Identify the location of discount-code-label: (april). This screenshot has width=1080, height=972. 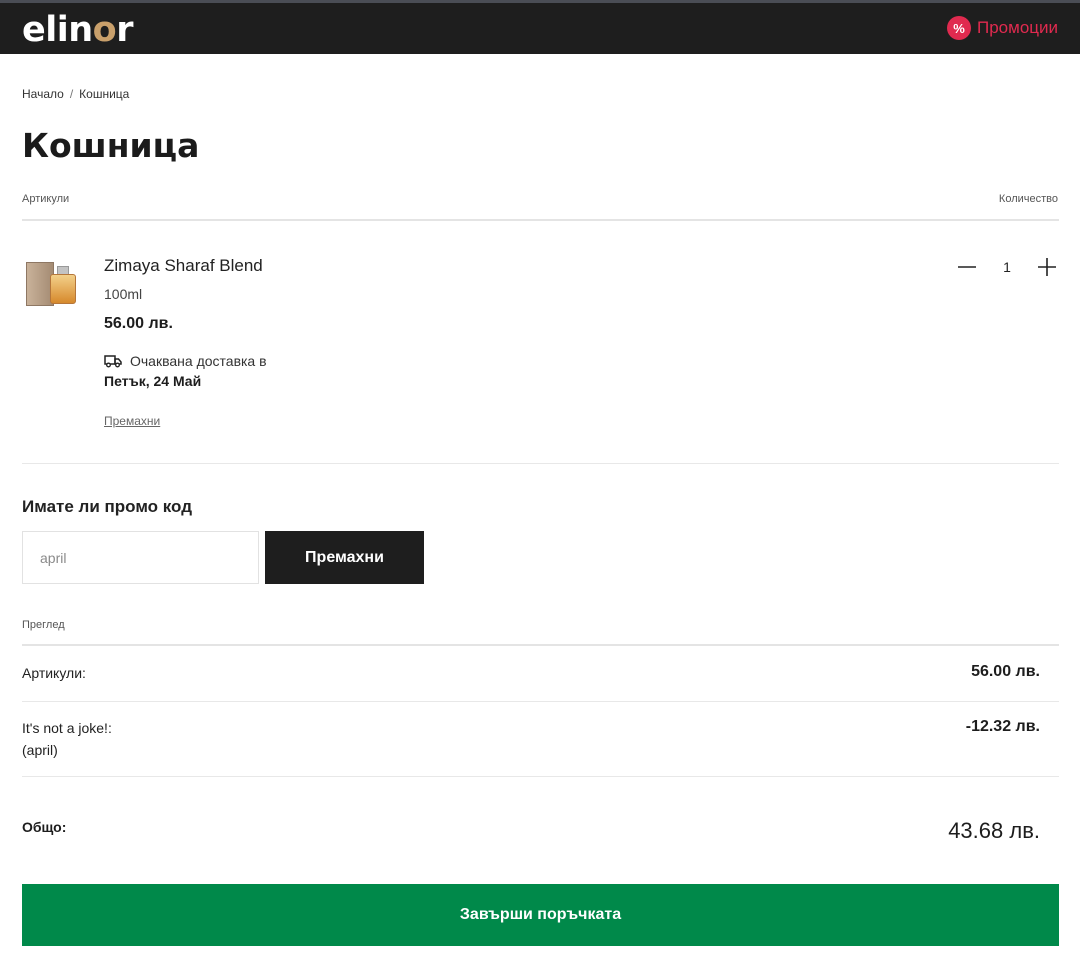
(40, 750).